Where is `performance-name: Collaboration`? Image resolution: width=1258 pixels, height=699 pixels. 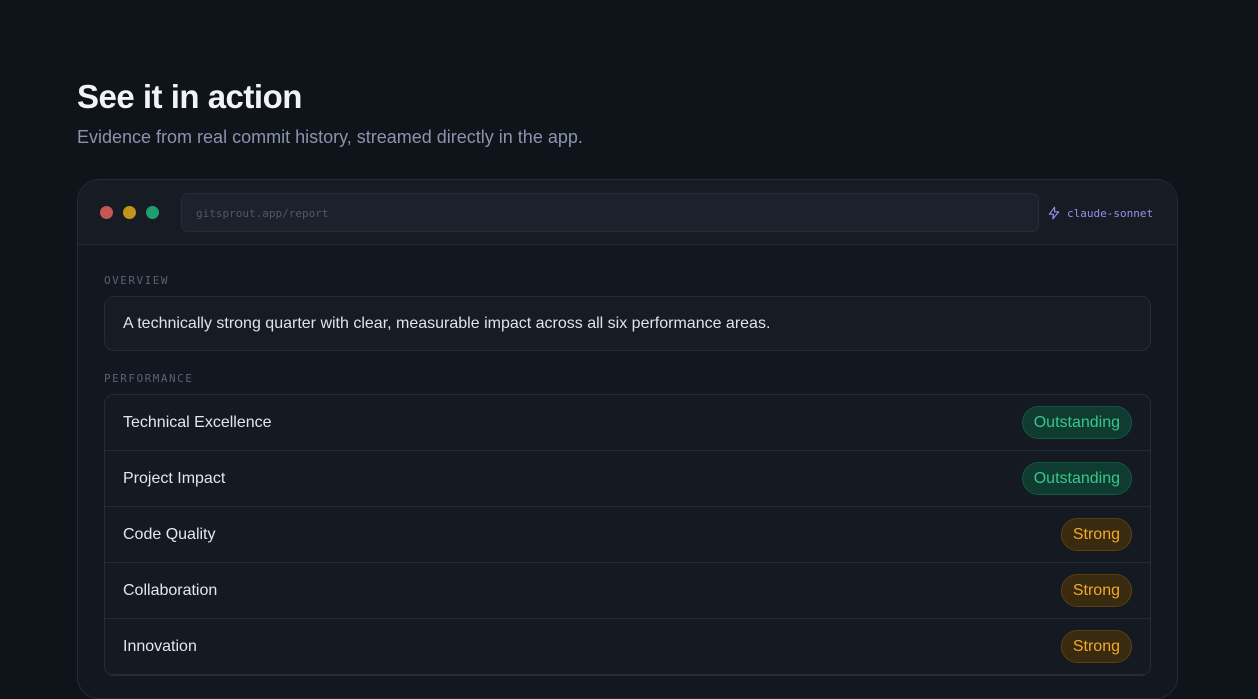
performance-name: Collaboration is located at coordinates (170, 590).